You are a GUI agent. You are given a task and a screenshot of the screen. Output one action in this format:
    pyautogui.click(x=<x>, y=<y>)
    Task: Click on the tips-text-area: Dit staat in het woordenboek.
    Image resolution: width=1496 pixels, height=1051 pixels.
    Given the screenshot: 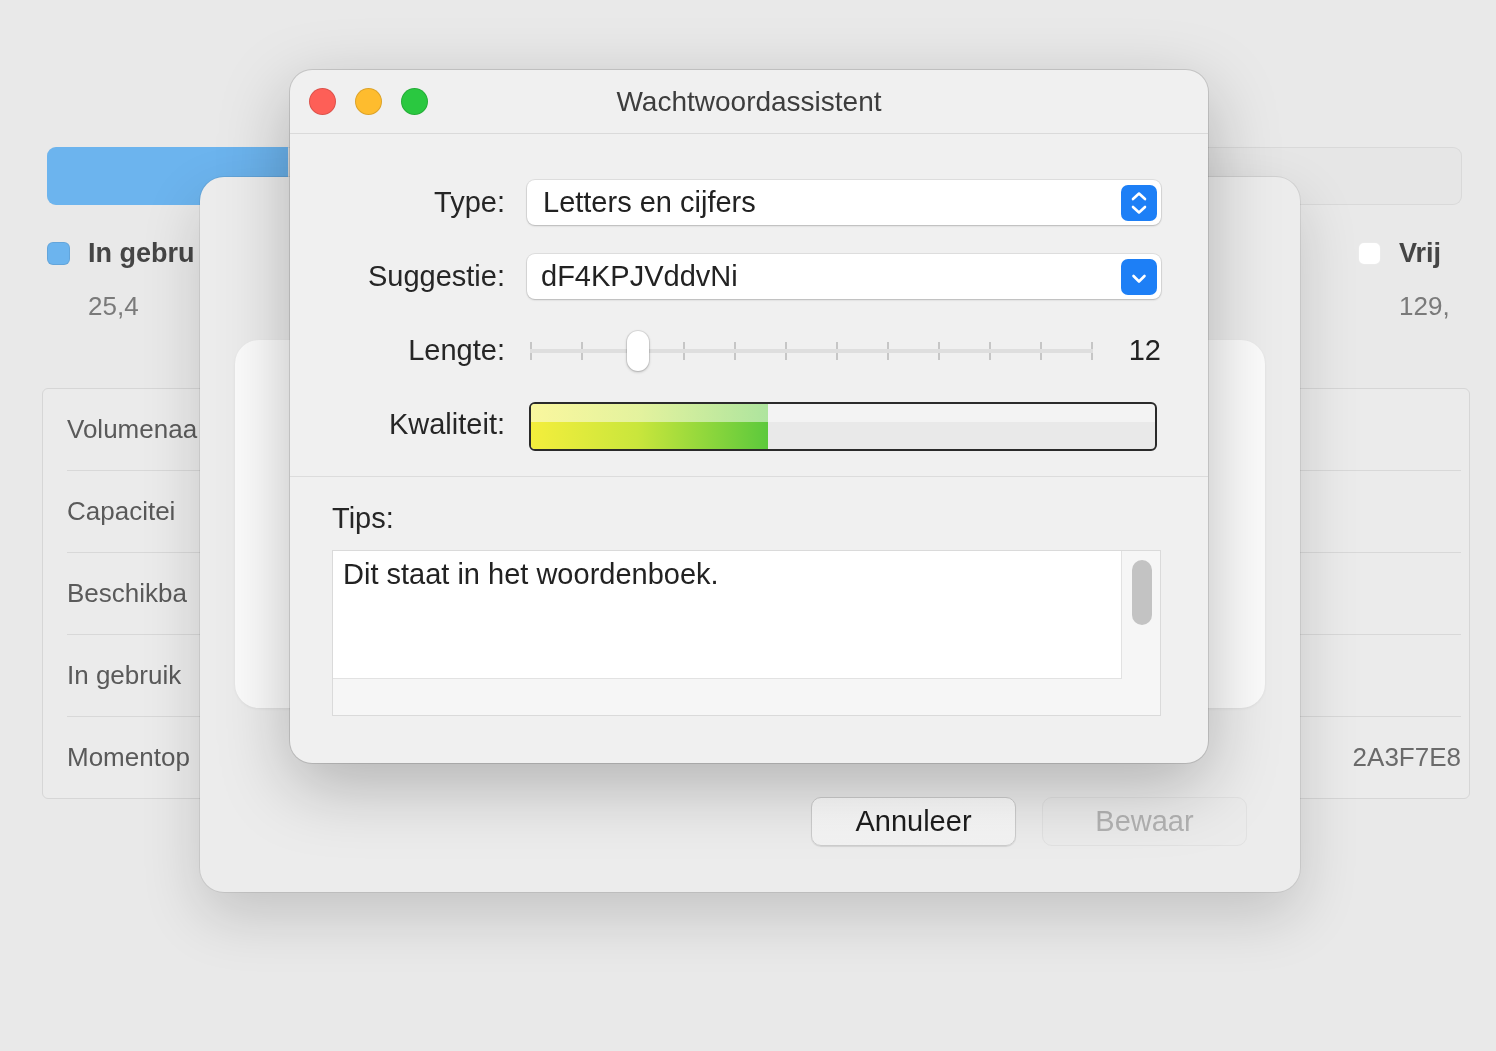 What is the action you would take?
    pyautogui.click(x=727, y=615)
    